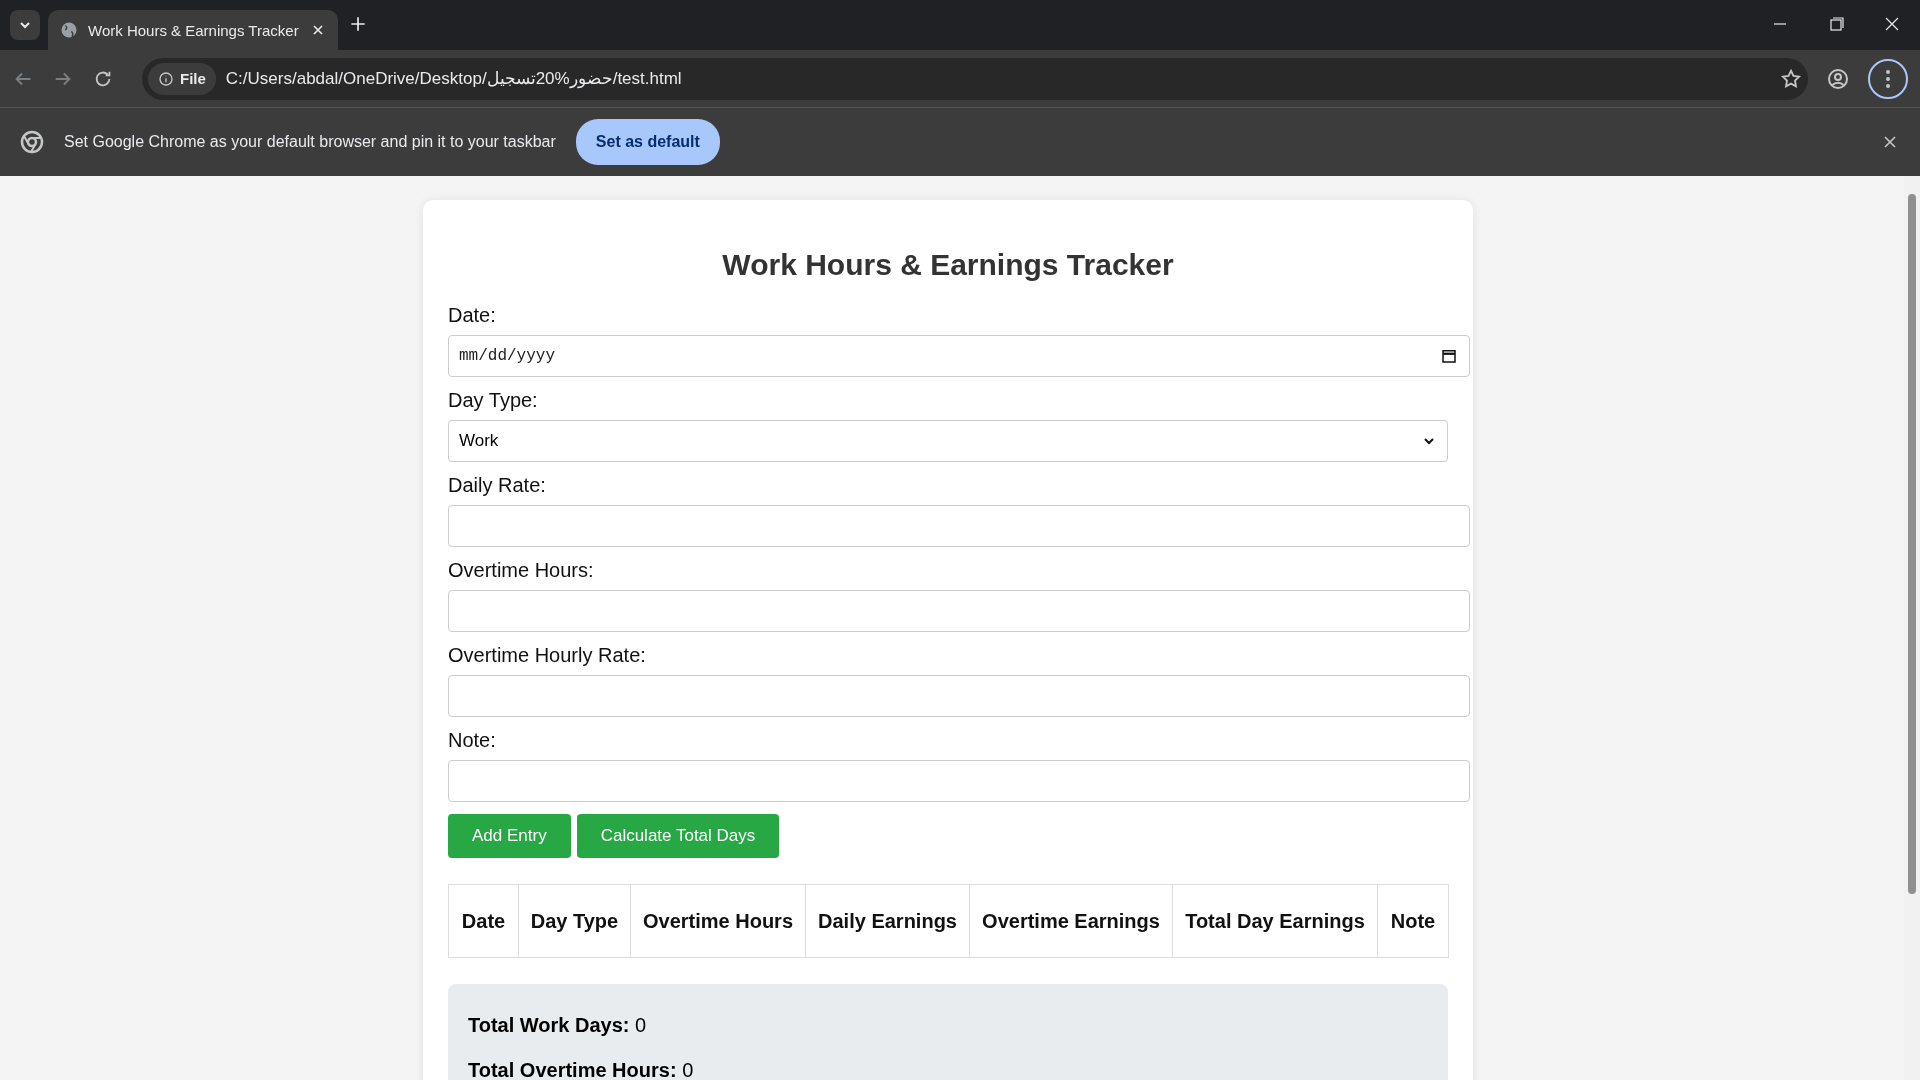 The height and width of the screenshot is (1080, 1920). Describe the element at coordinates (547, 655) in the screenshot. I see `field-label: Overtime Hourly Rate:` at that location.